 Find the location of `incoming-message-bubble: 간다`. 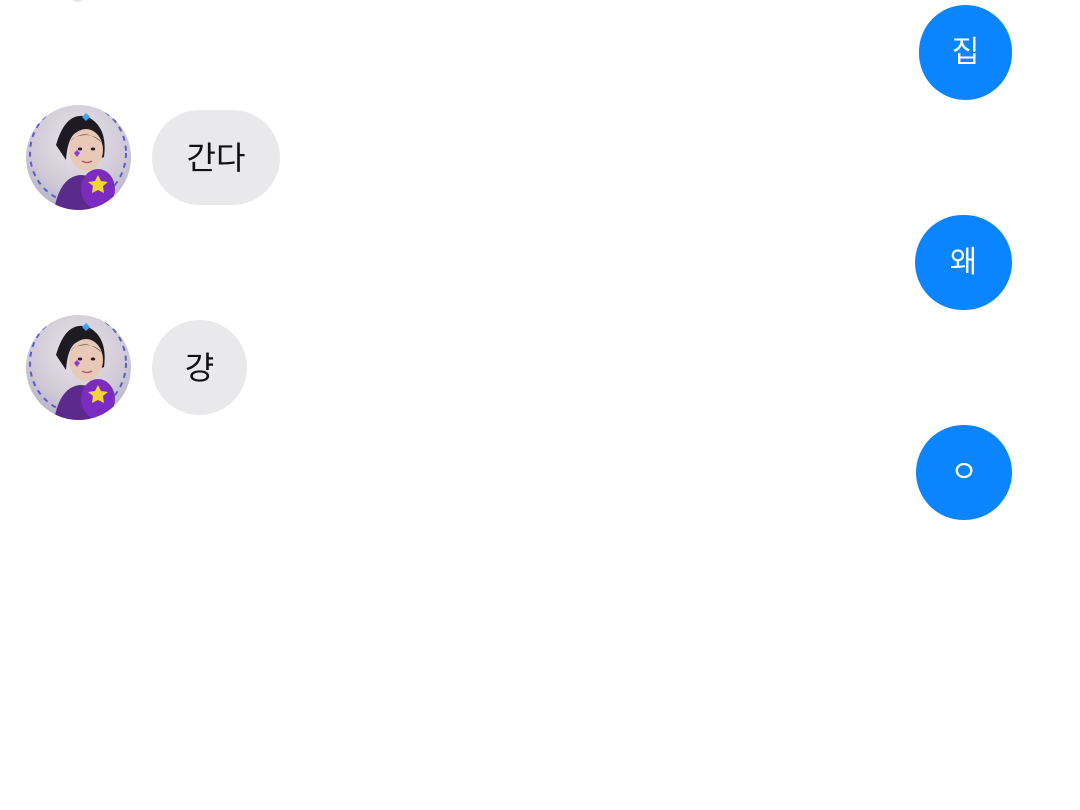

incoming-message-bubble: 간다 is located at coordinates (216, 157).